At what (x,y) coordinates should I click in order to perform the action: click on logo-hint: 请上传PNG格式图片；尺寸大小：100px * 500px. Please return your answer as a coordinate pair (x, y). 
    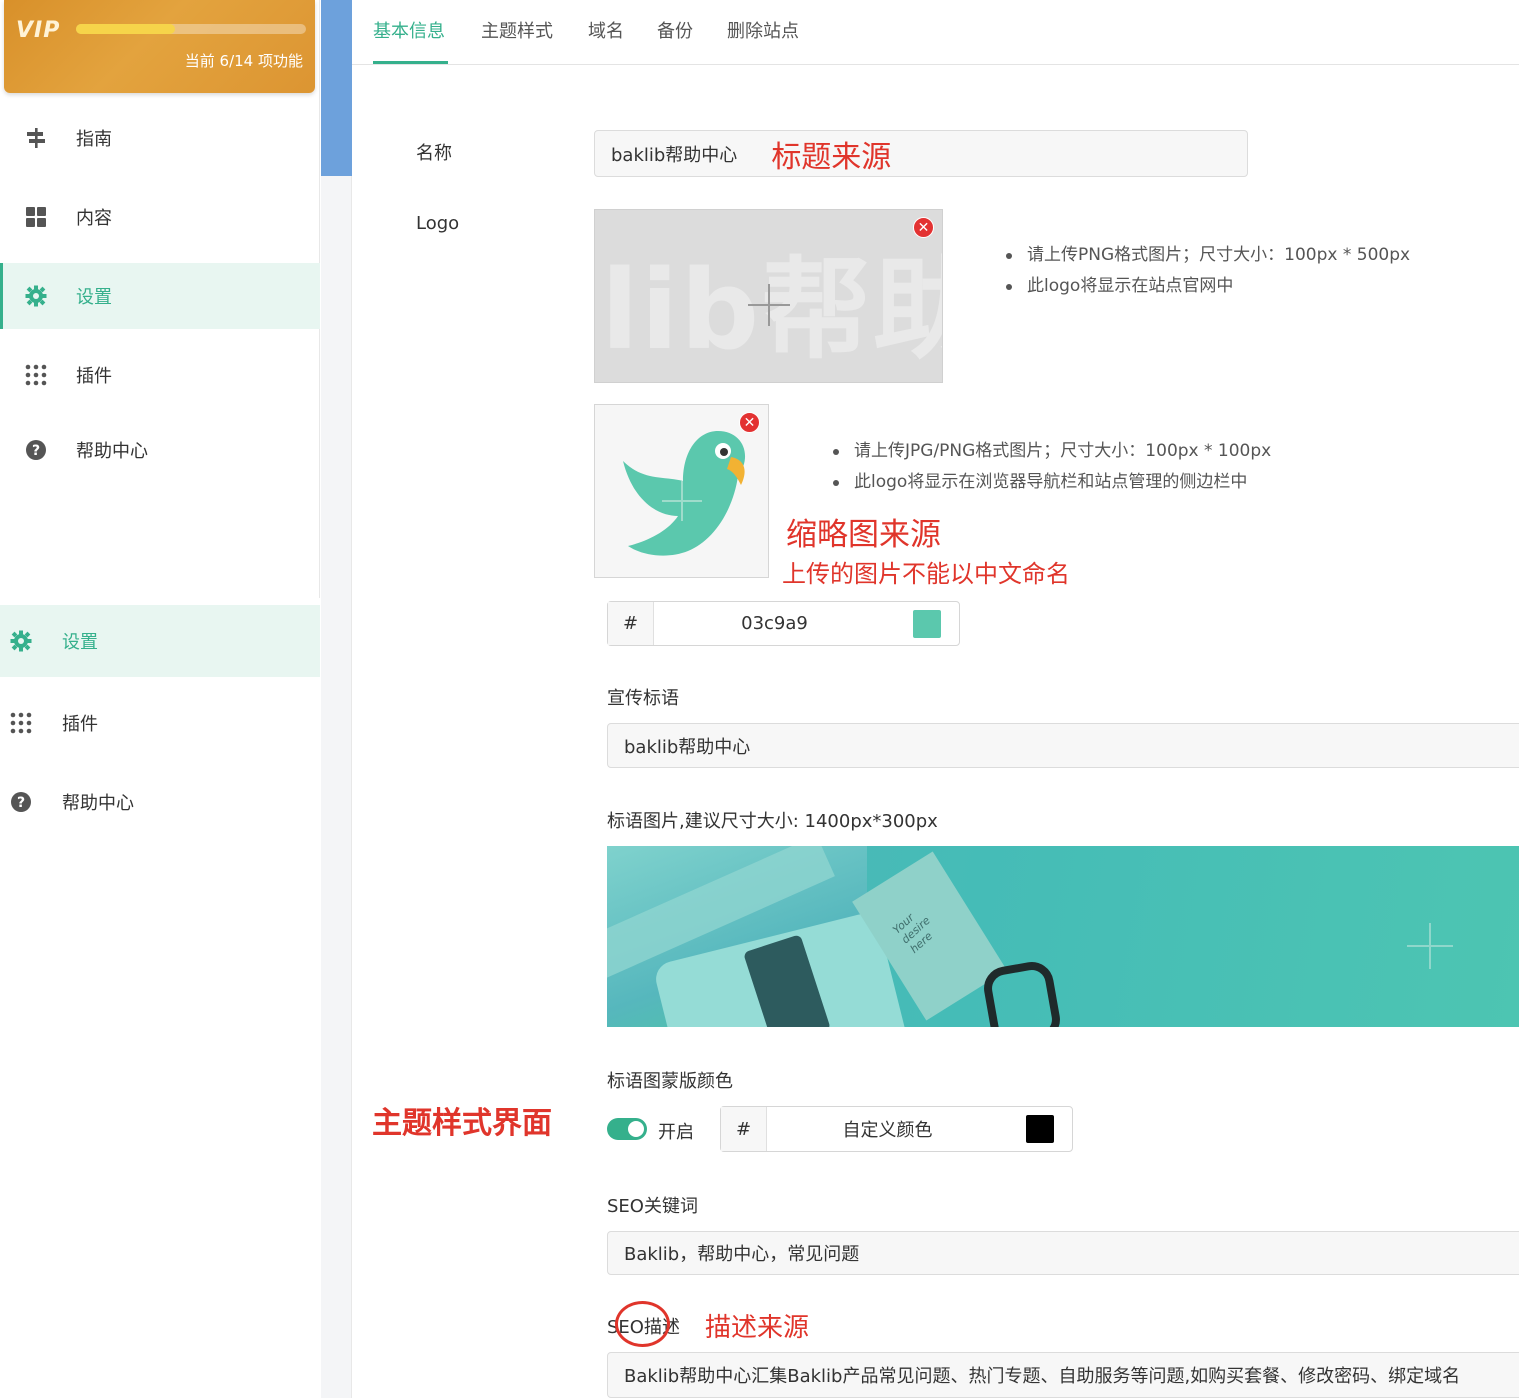
    Looking at the image, I should click on (1206, 255).